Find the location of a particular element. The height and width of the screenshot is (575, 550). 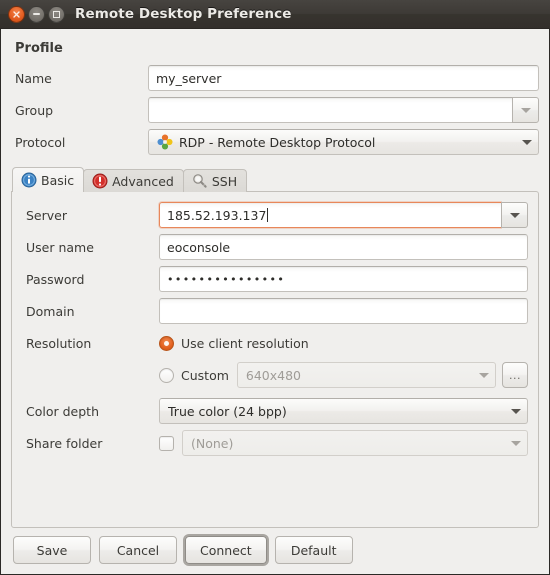

minimize-icon is located at coordinates (36, 14).